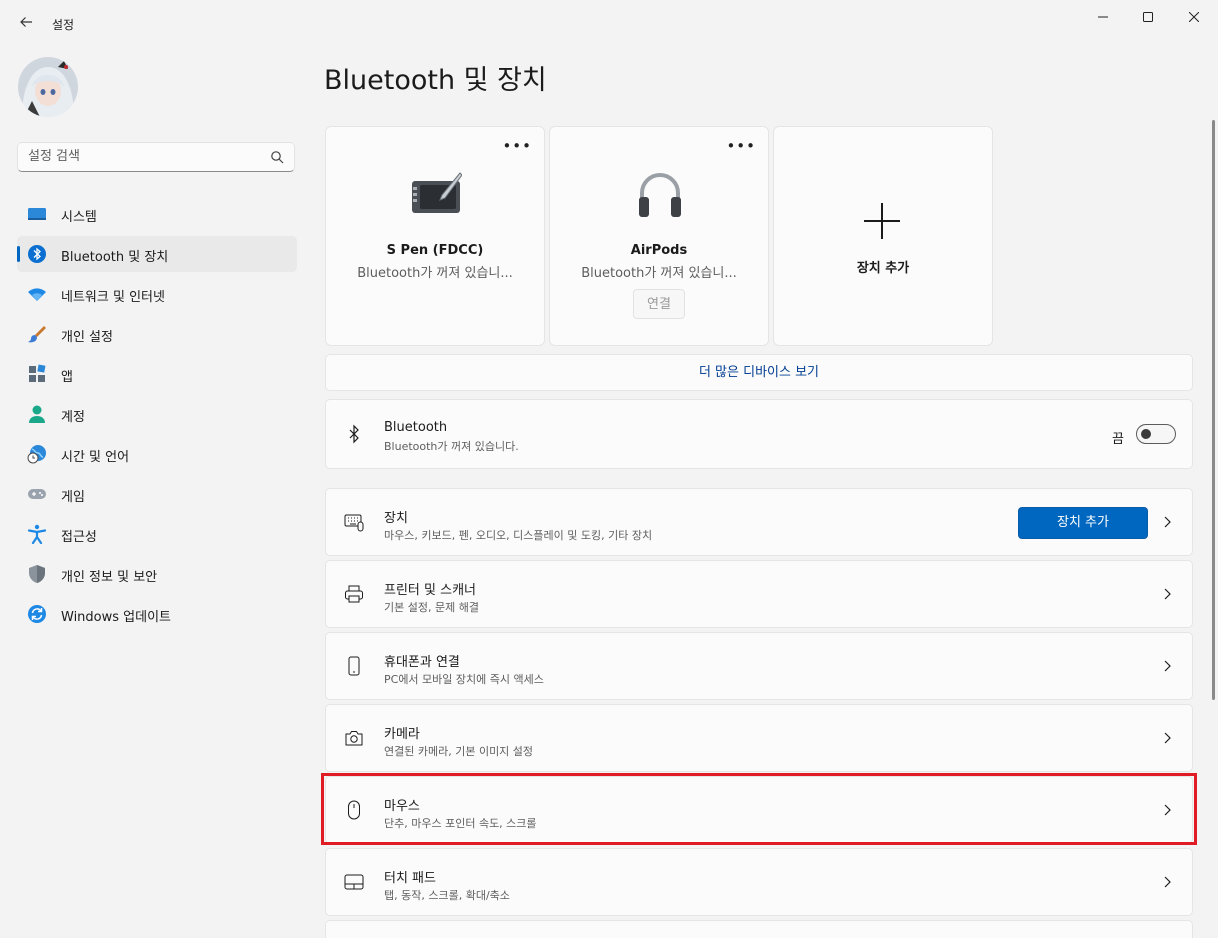 The width and height of the screenshot is (1218, 938). I want to click on shield-icon, so click(37, 574).